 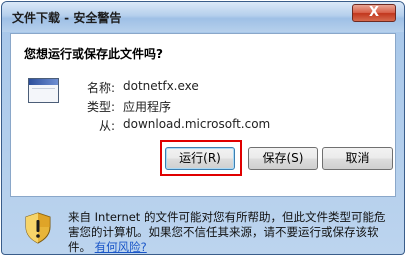 I want to click on what-is-the-risk-link: 有何风险?, so click(x=121, y=247).